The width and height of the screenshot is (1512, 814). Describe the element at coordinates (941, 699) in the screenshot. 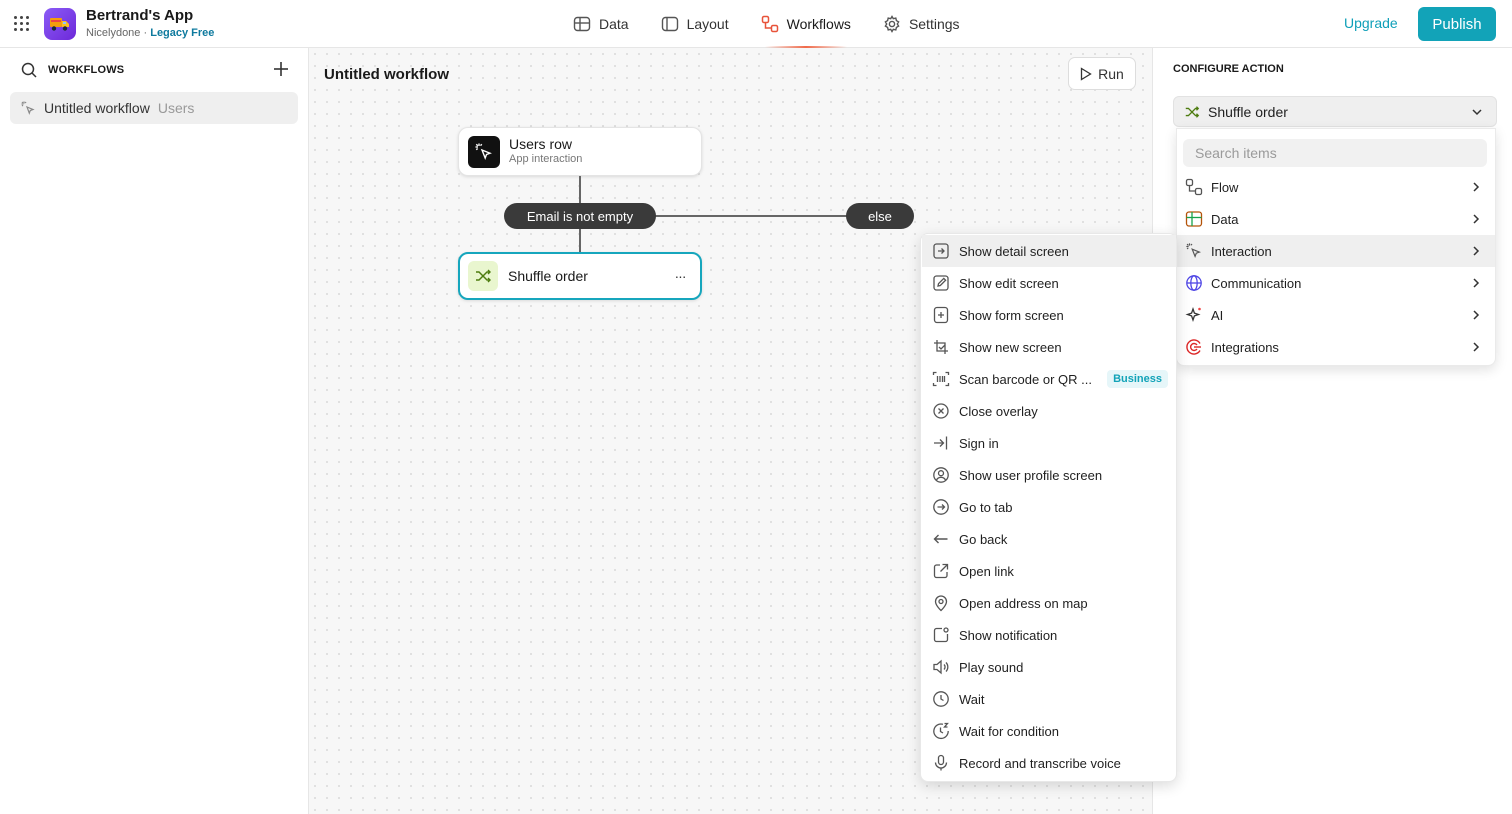

I see `clock-icon` at that location.